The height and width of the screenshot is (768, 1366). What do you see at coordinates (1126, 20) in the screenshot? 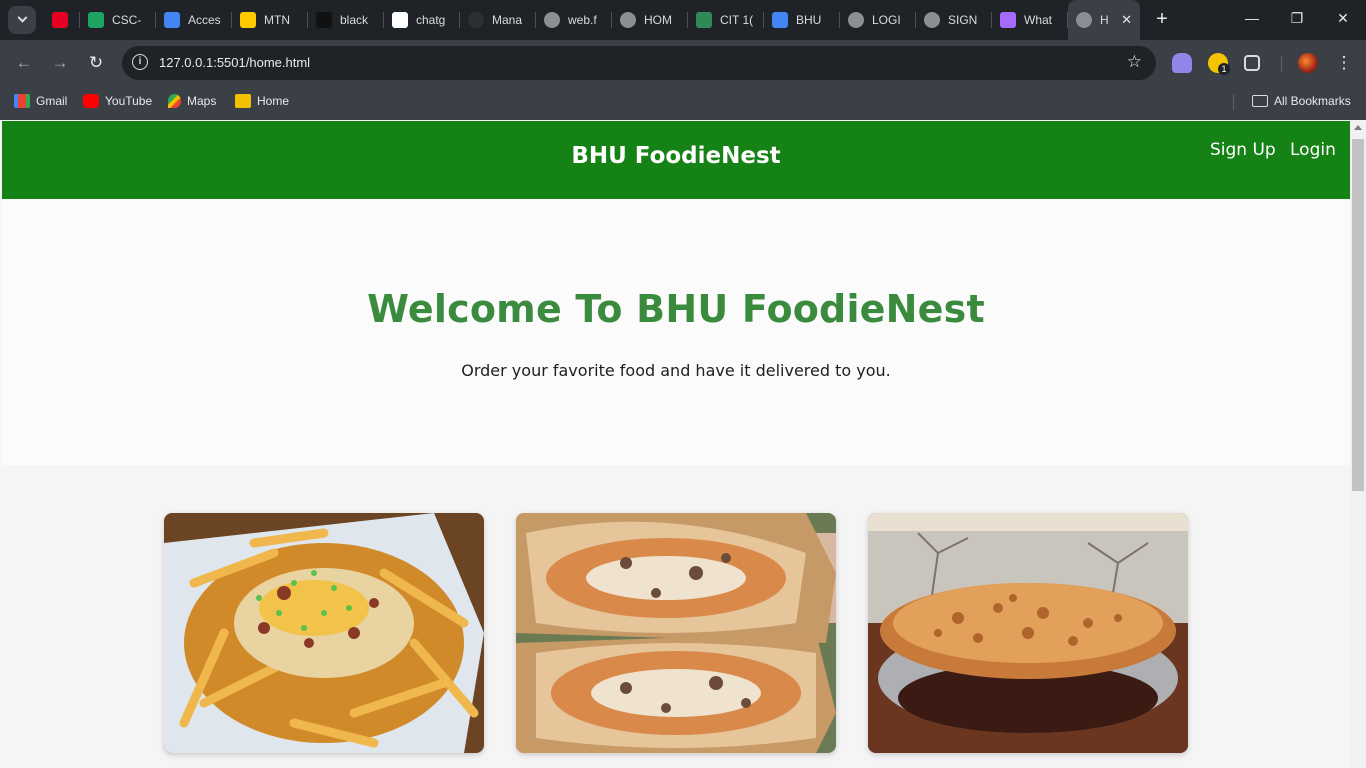
I see `close-tab-icon: ✕` at bounding box center [1126, 20].